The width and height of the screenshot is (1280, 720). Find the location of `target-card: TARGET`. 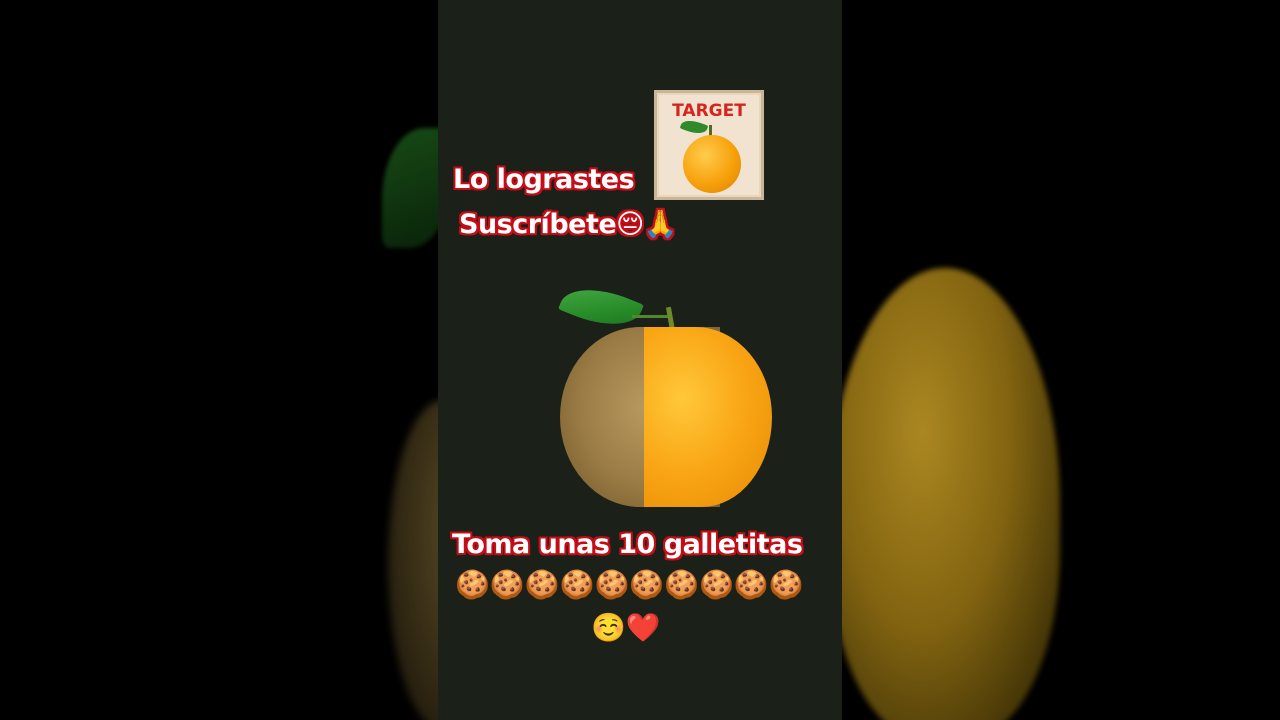

target-card: TARGET is located at coordinates (709, 145).